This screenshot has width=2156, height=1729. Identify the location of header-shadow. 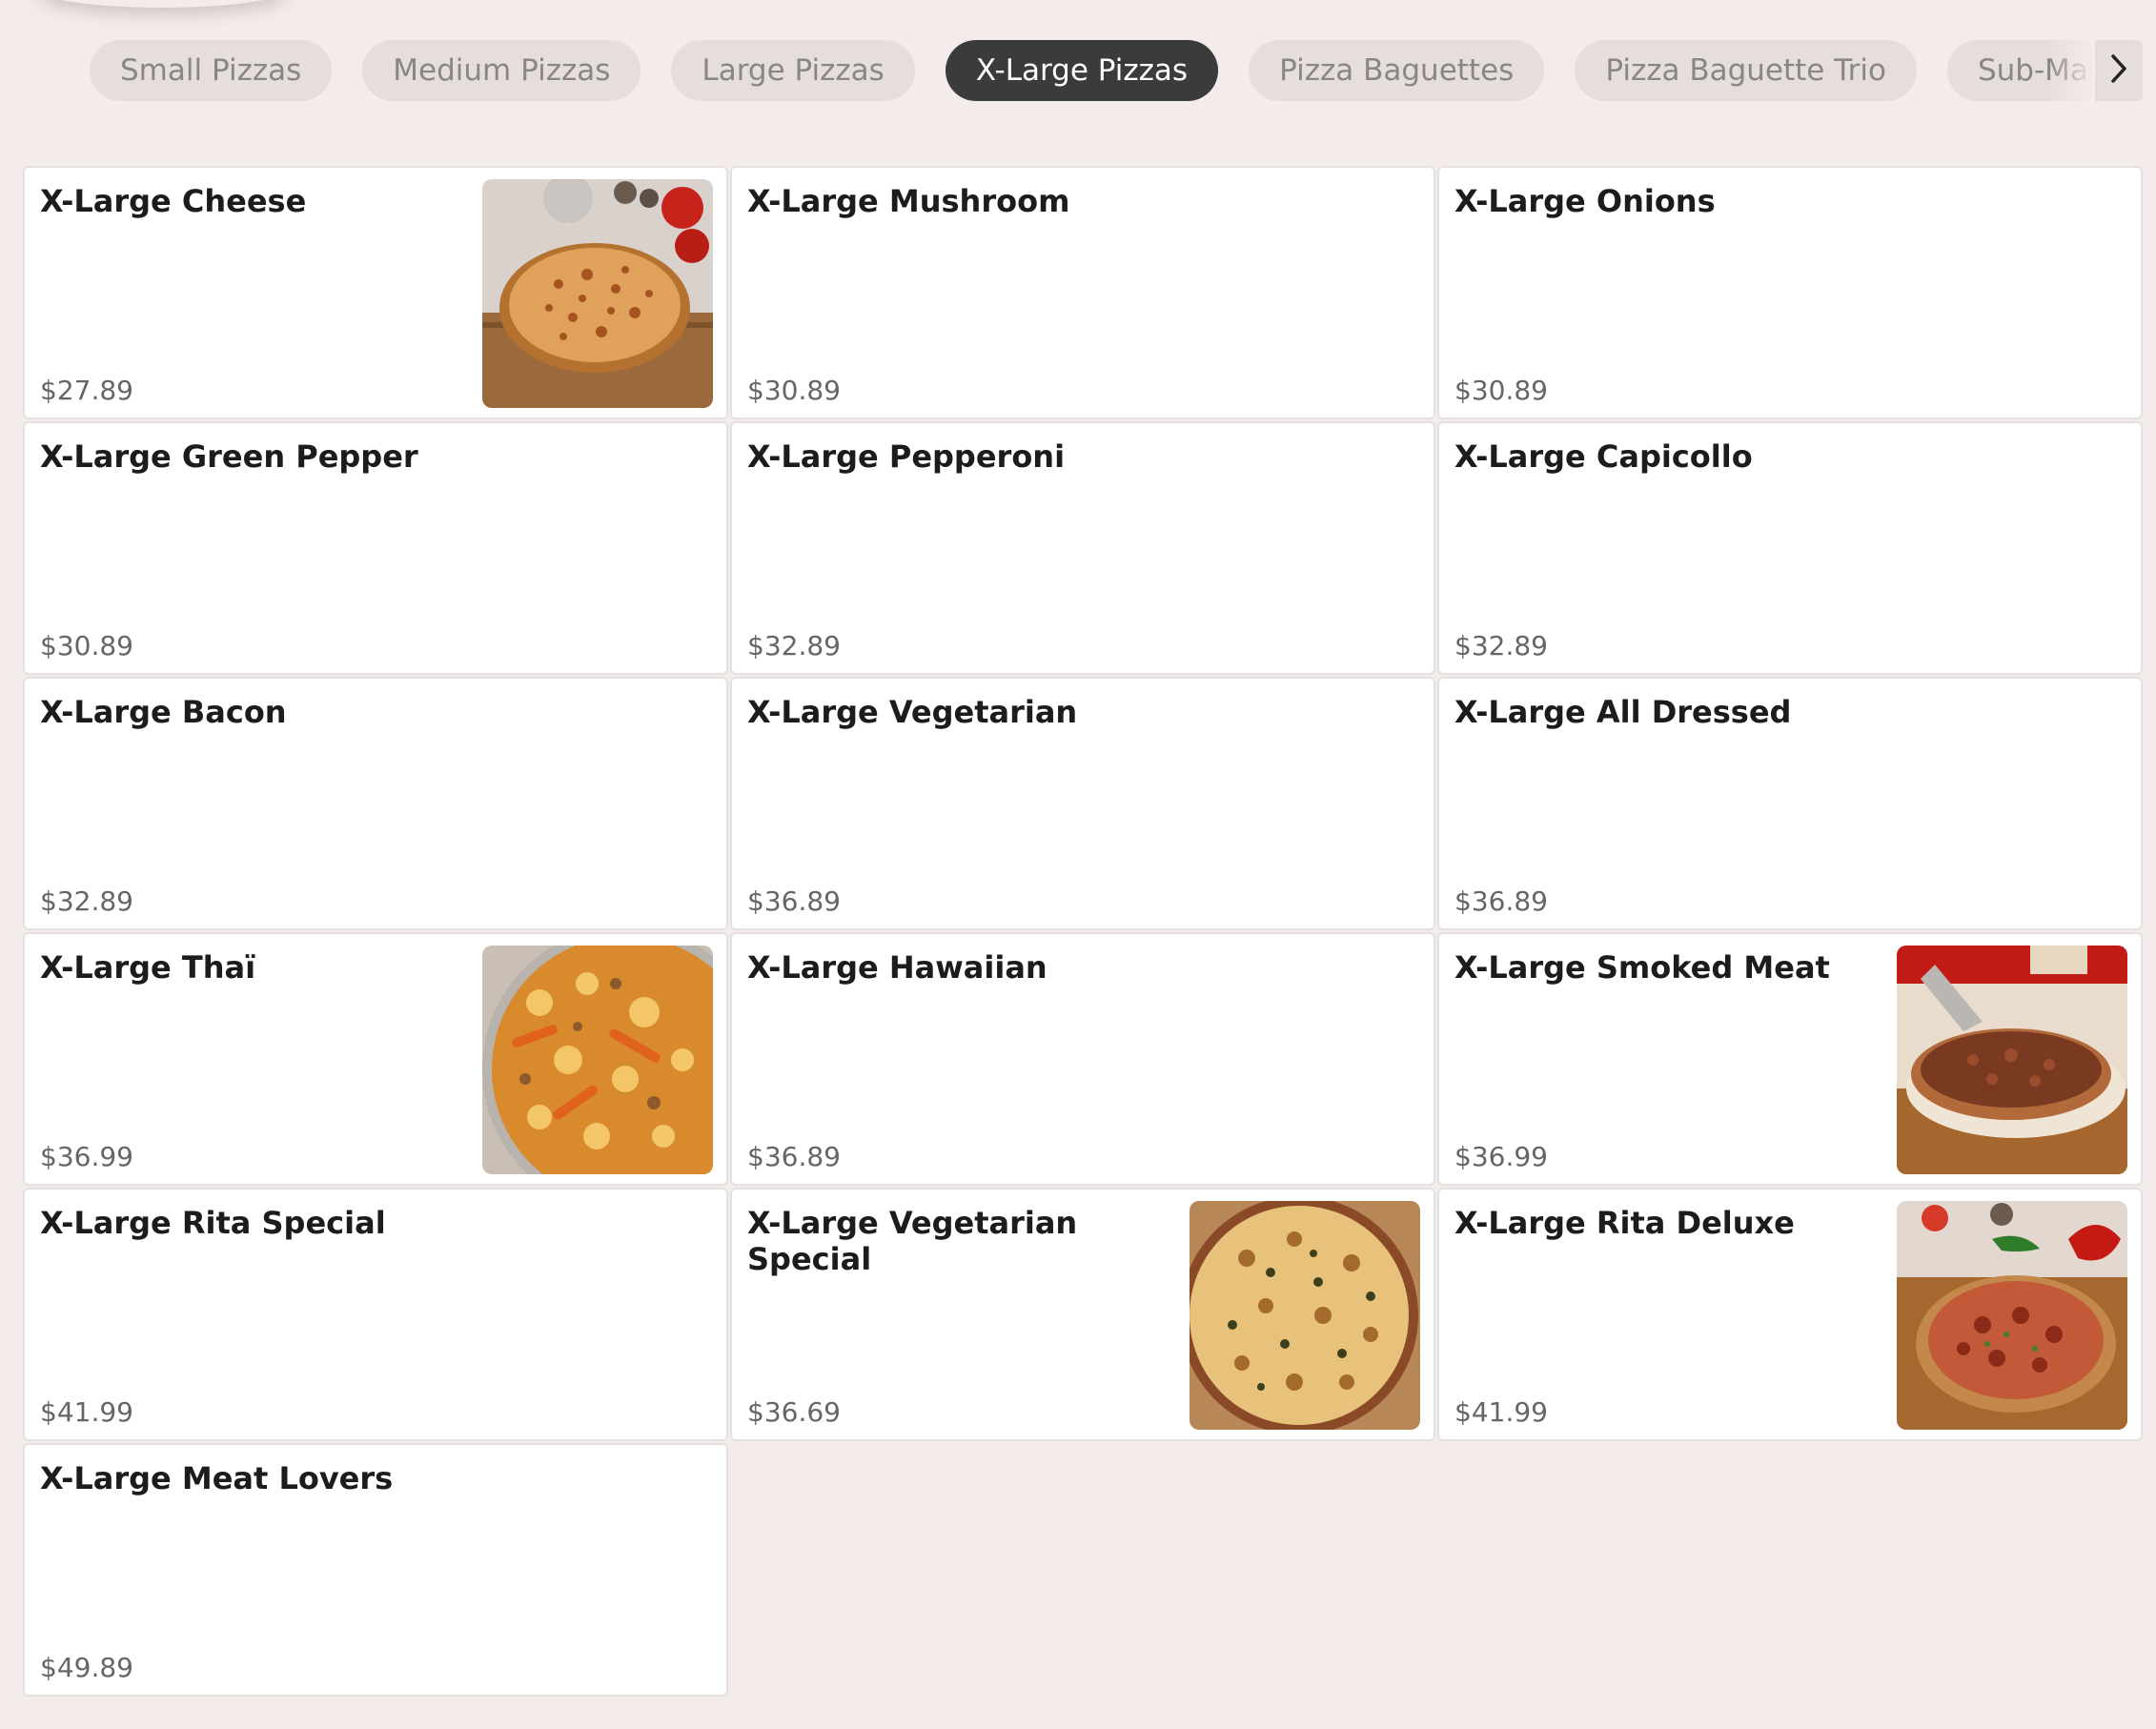
(162, 4).